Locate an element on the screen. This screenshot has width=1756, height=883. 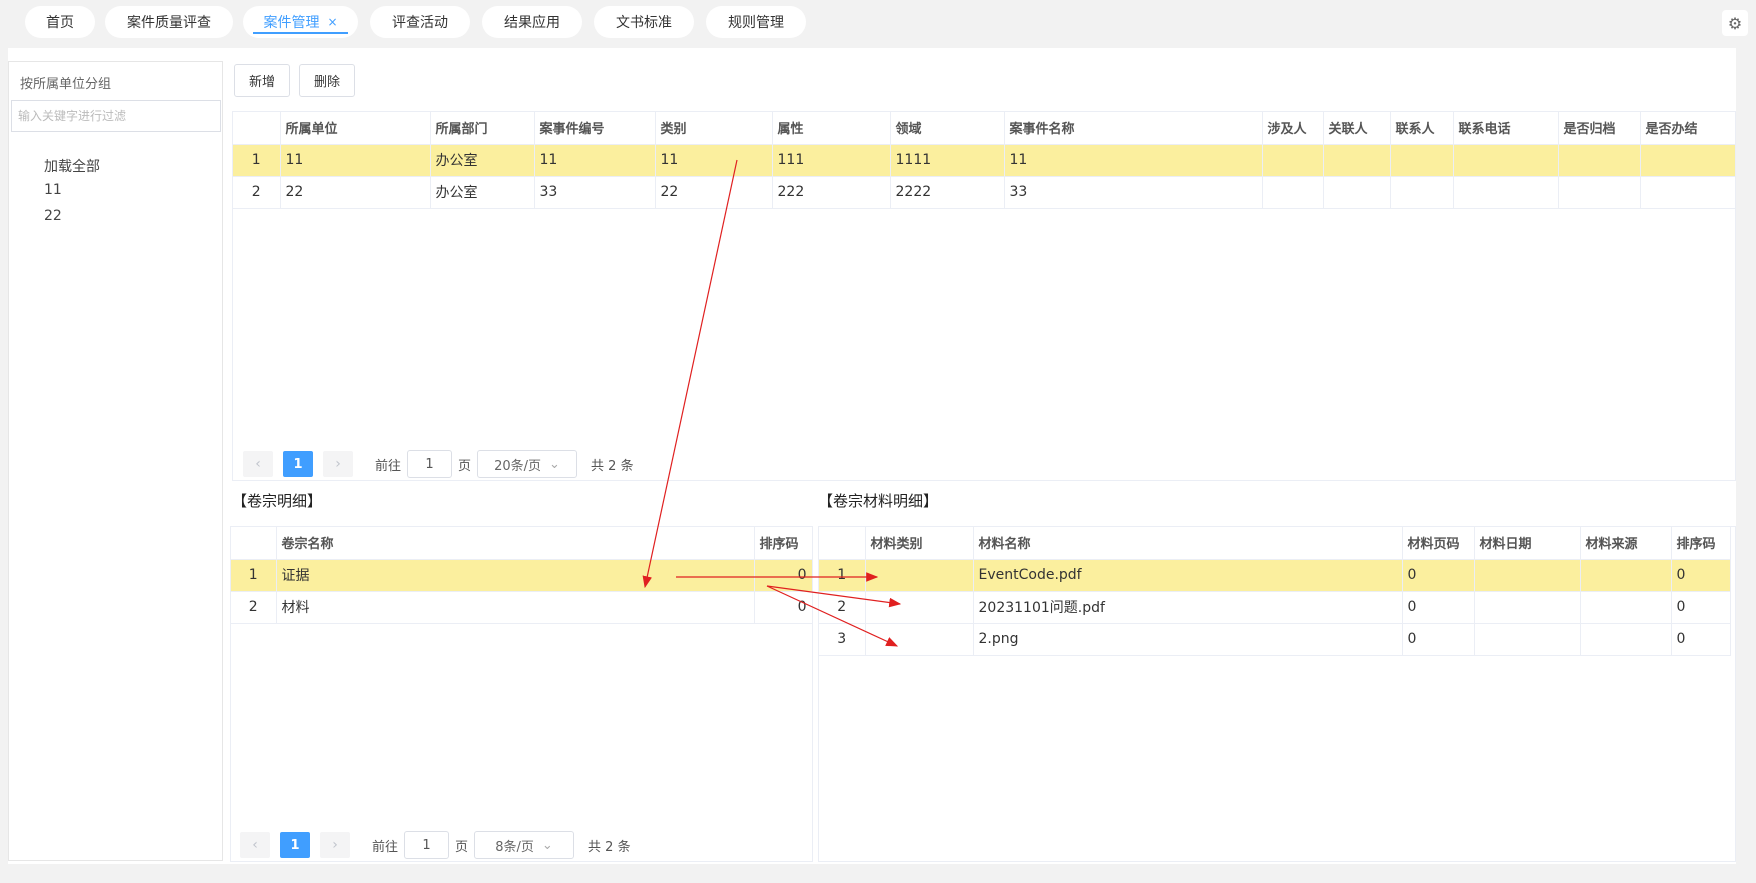
column-header: 案事件编号 is located at coordinates (595, 128).